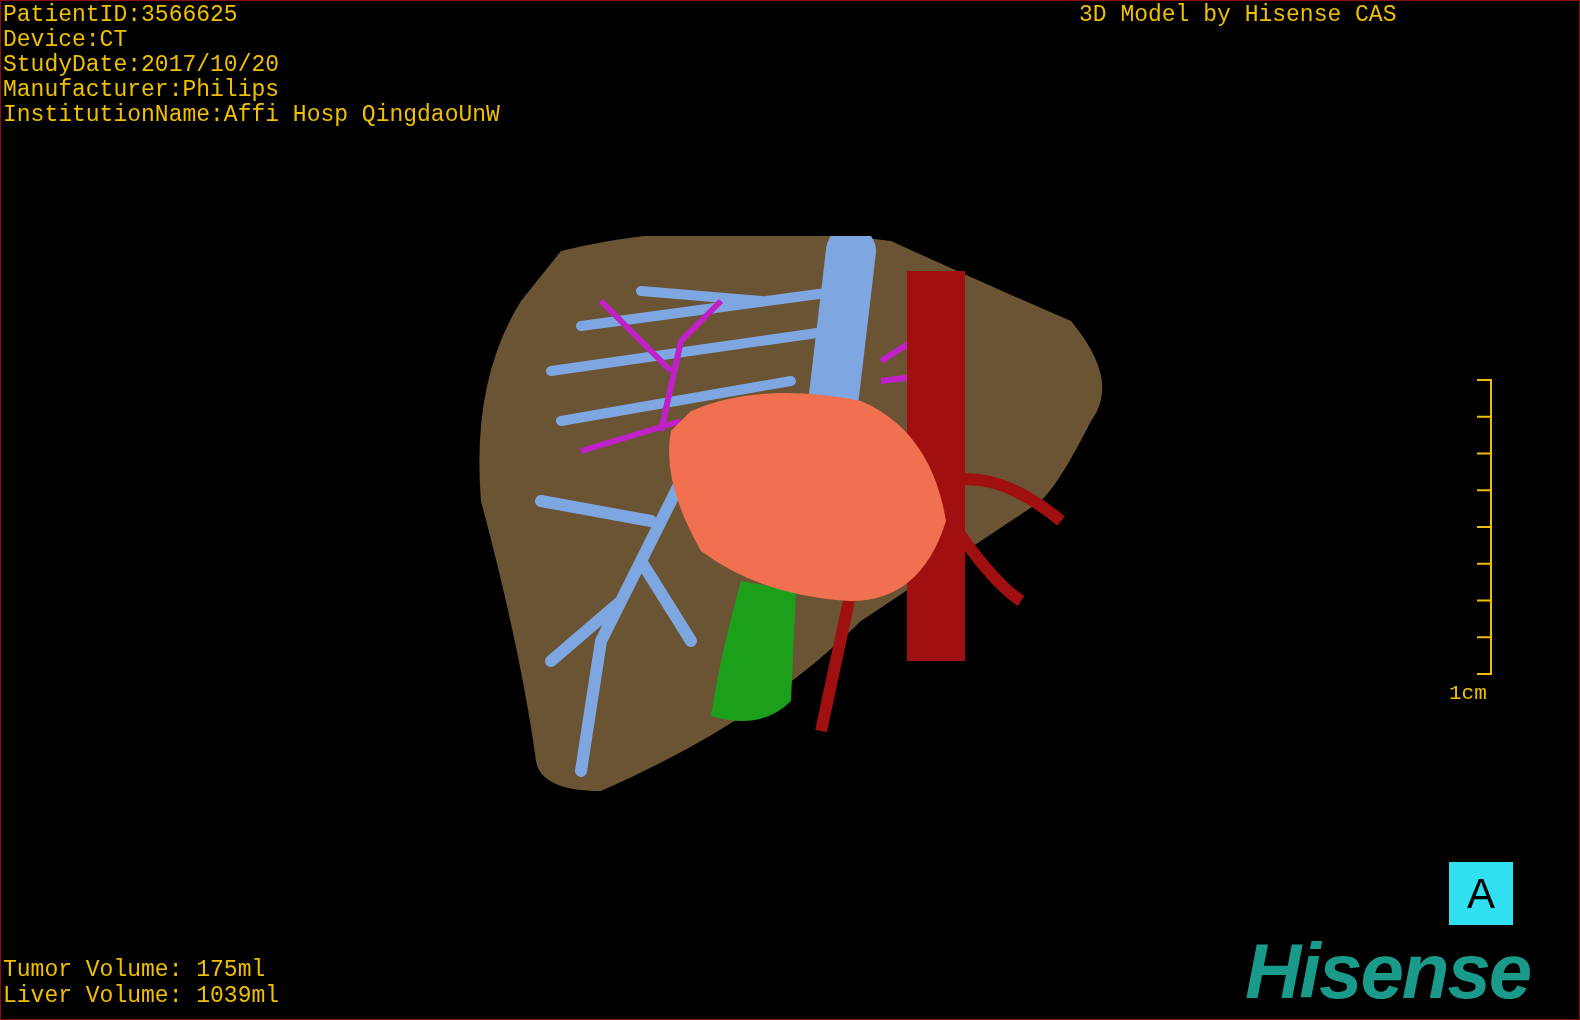 The height and width of the screenshot is (1020, 1580). Describe the element at coordinates (142, 90) in the screenshot. I see `study-info-text: Manufacturer:Philips` at that location.